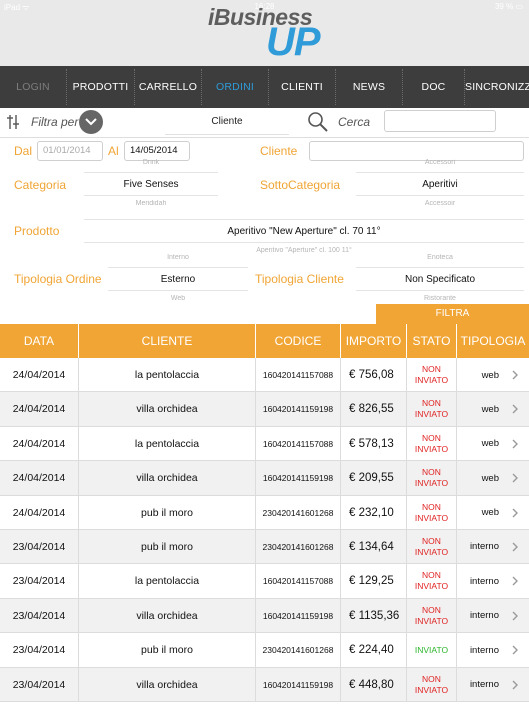 The width and height of the screenshot is (529, 705). What do you see at coordinates (433, 87) in the screenshot?
I see `tab-doc: DOC` at bounding box center [433, 87].